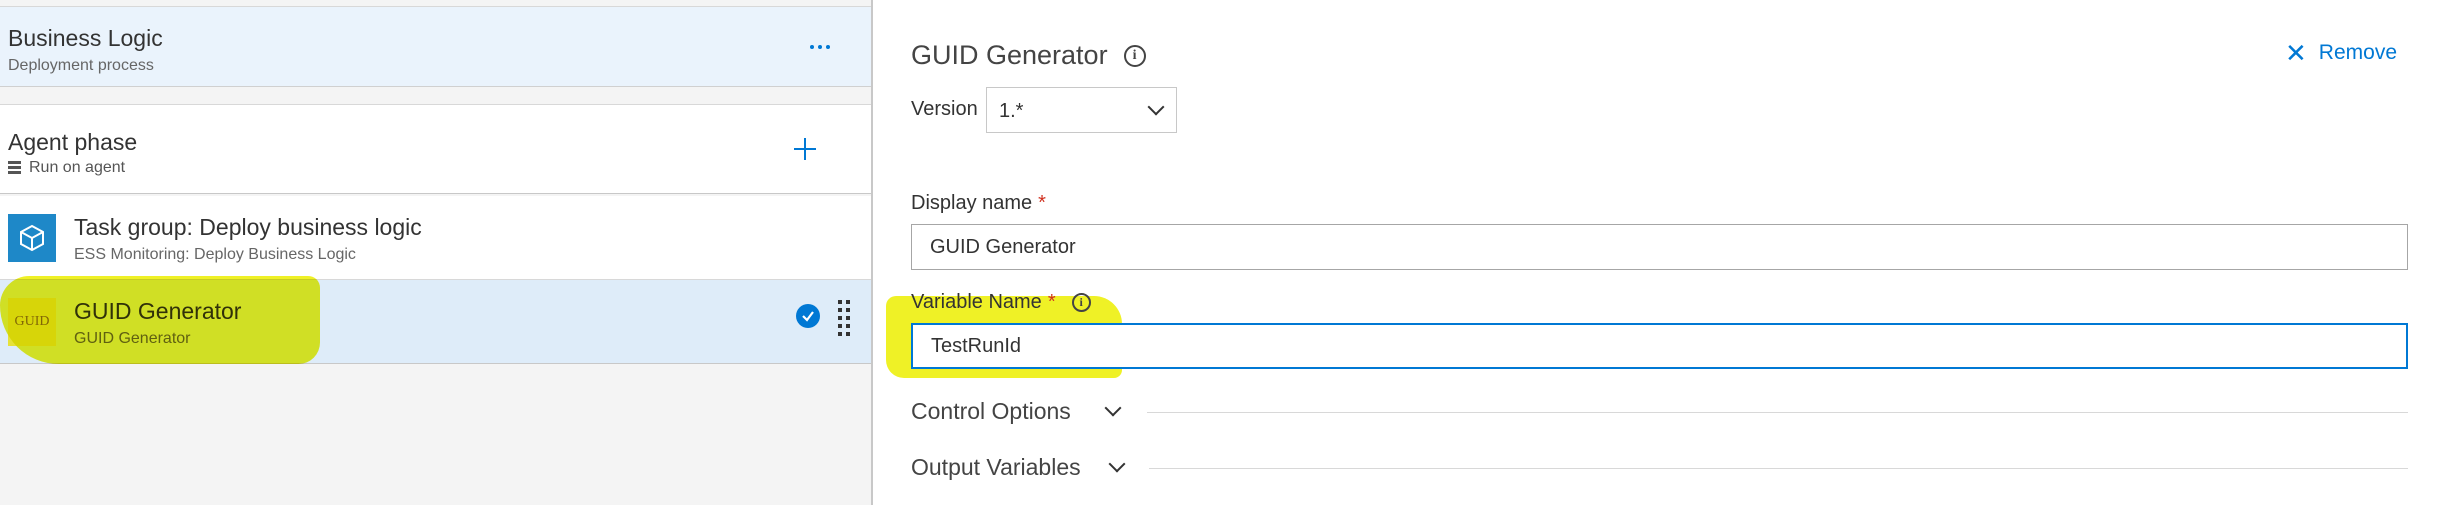 The height and width of the screenshot is (505, 2444). I want to click on agent-phase-row: Agent phase Run on agent, so click(435, 149).